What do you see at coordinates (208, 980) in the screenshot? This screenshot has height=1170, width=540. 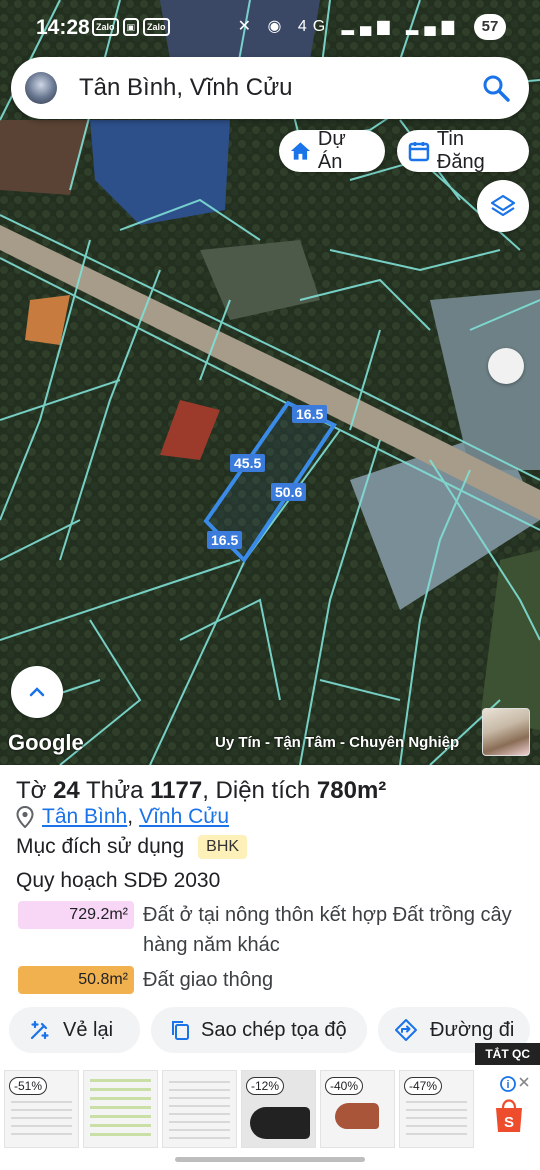 I see `zone-description: Đất giao thông` at bounding box center [208, 980].